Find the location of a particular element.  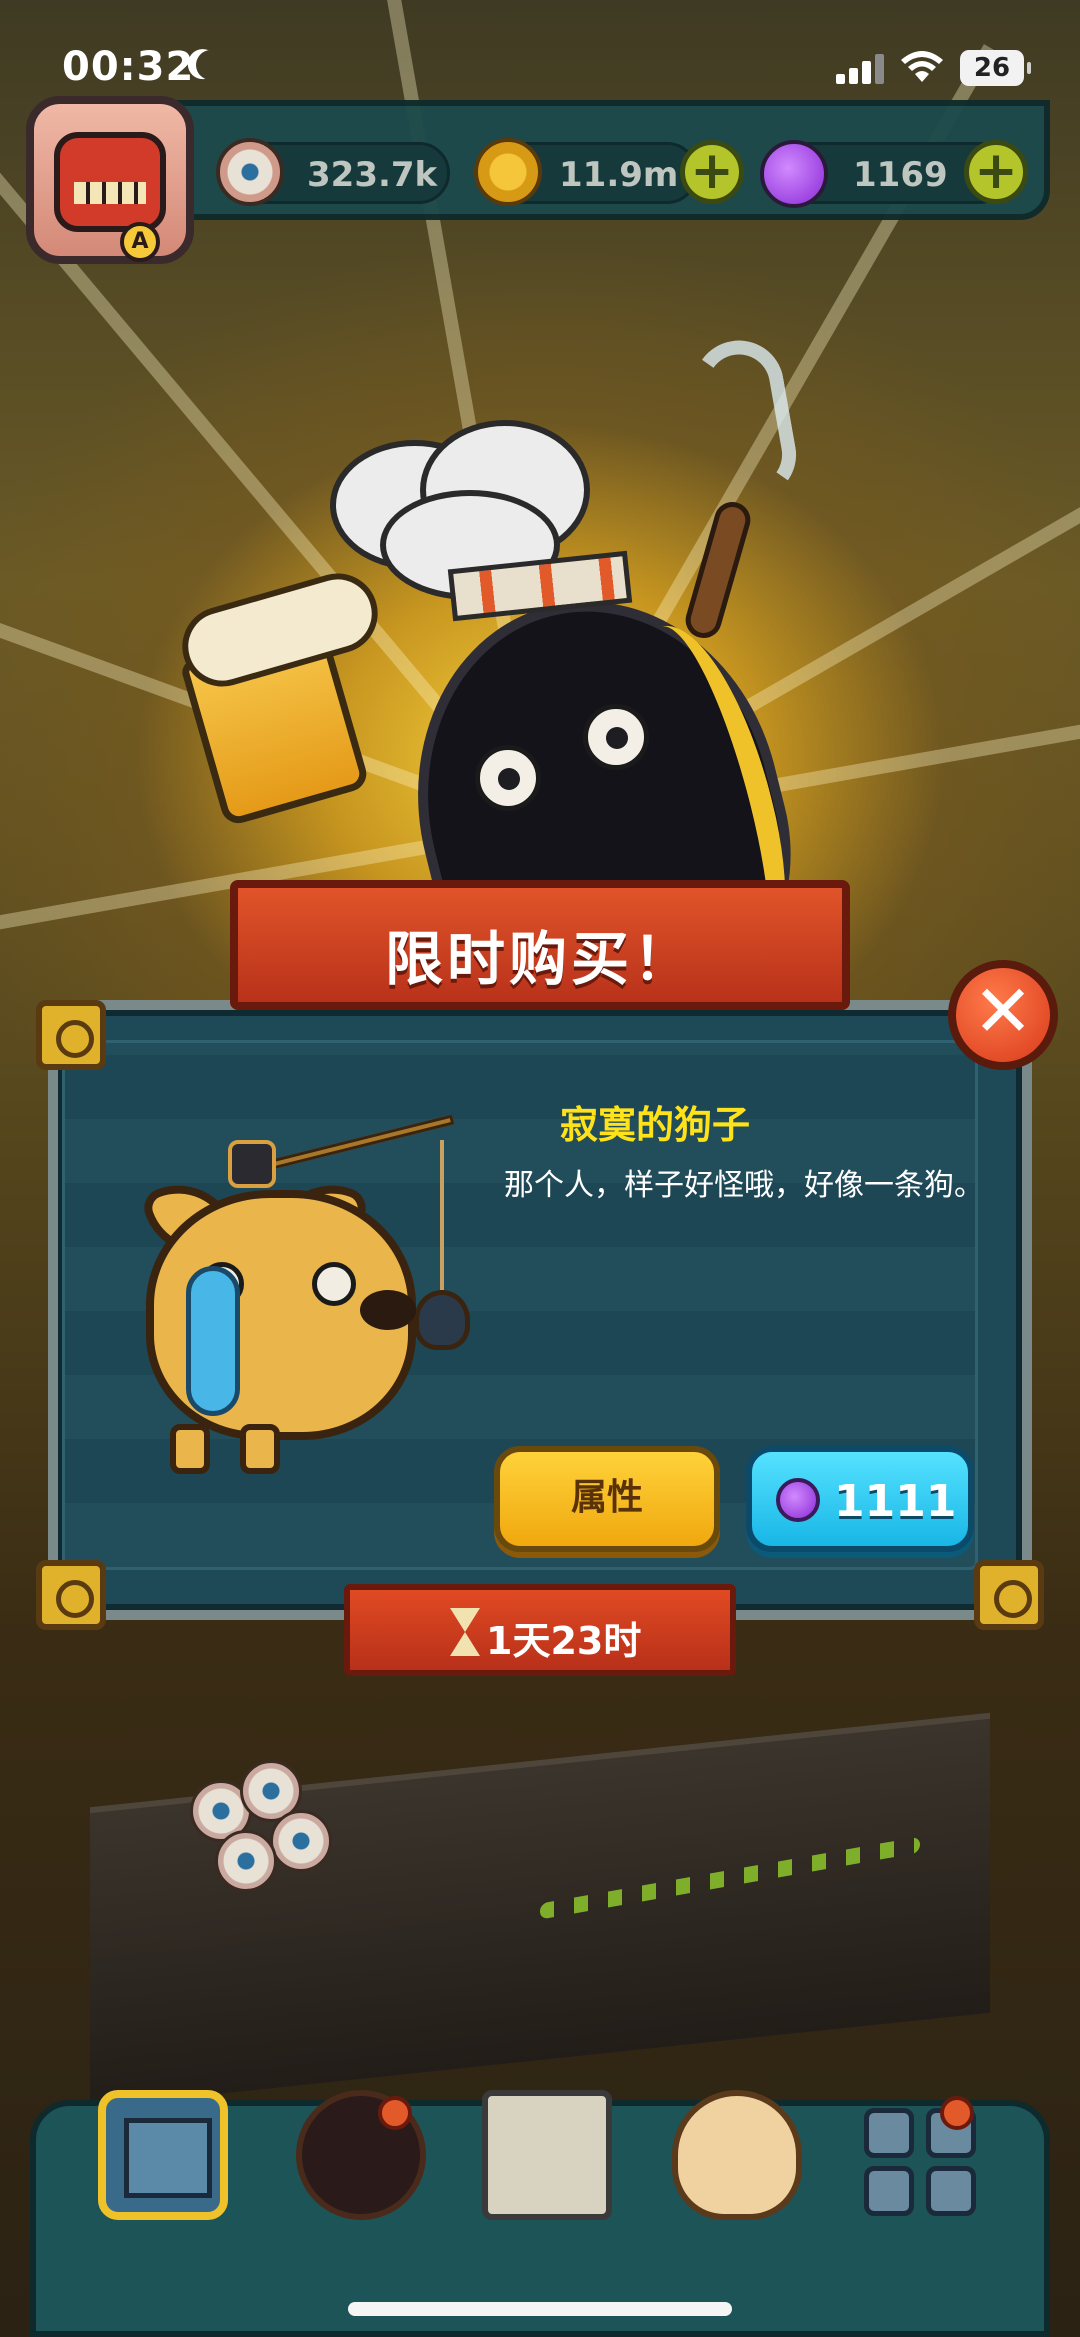

avatar-monster-icon is located at coordinates (110, 182).